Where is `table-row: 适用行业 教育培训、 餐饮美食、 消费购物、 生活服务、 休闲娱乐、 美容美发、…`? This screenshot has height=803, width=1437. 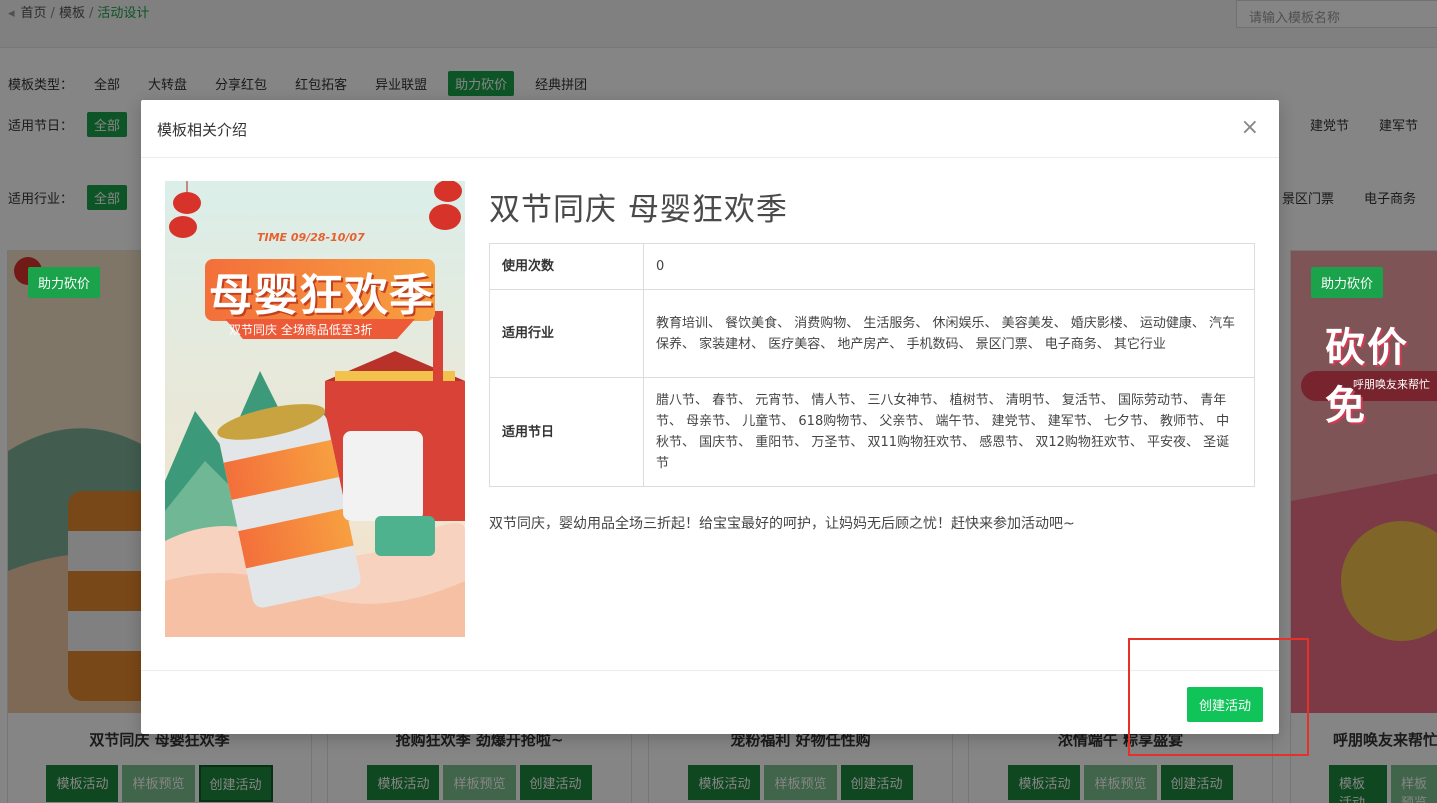 table-row: 适用行业 教育培训、 餐饮美食、 消费购物、 生活服务、 休闲娱乐、 美容美发、… is located at coordinates (872, 333).